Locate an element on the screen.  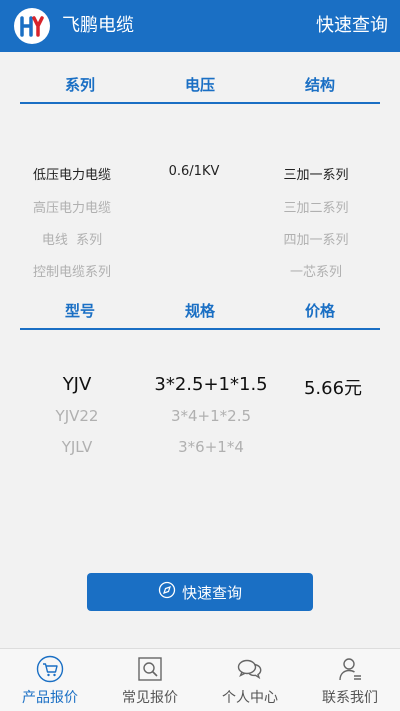
bottom-tab-bar: 产品报价 常见报价 个人中心 联系我们 is located at coordinates (200, 679).